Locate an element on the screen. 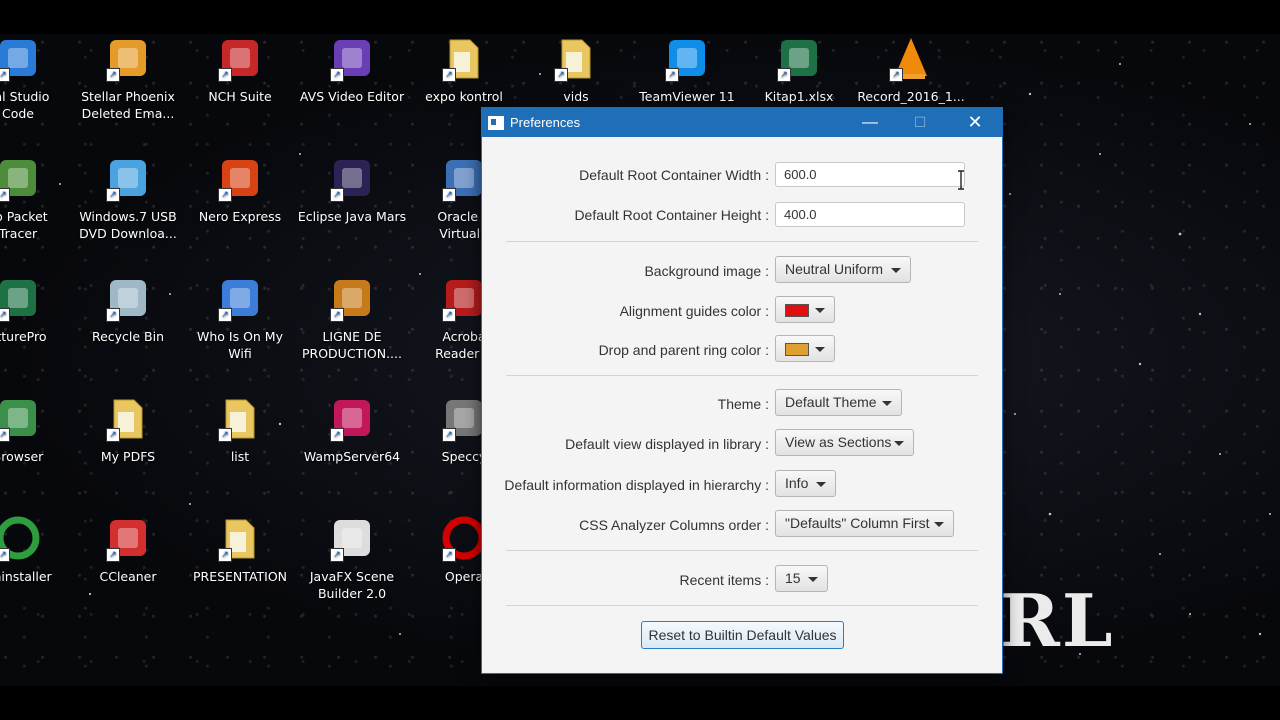 The height and width of the screenshot is (720, 1280). library-view-dropdown: View as Sections is located at coordinates (844, 442).